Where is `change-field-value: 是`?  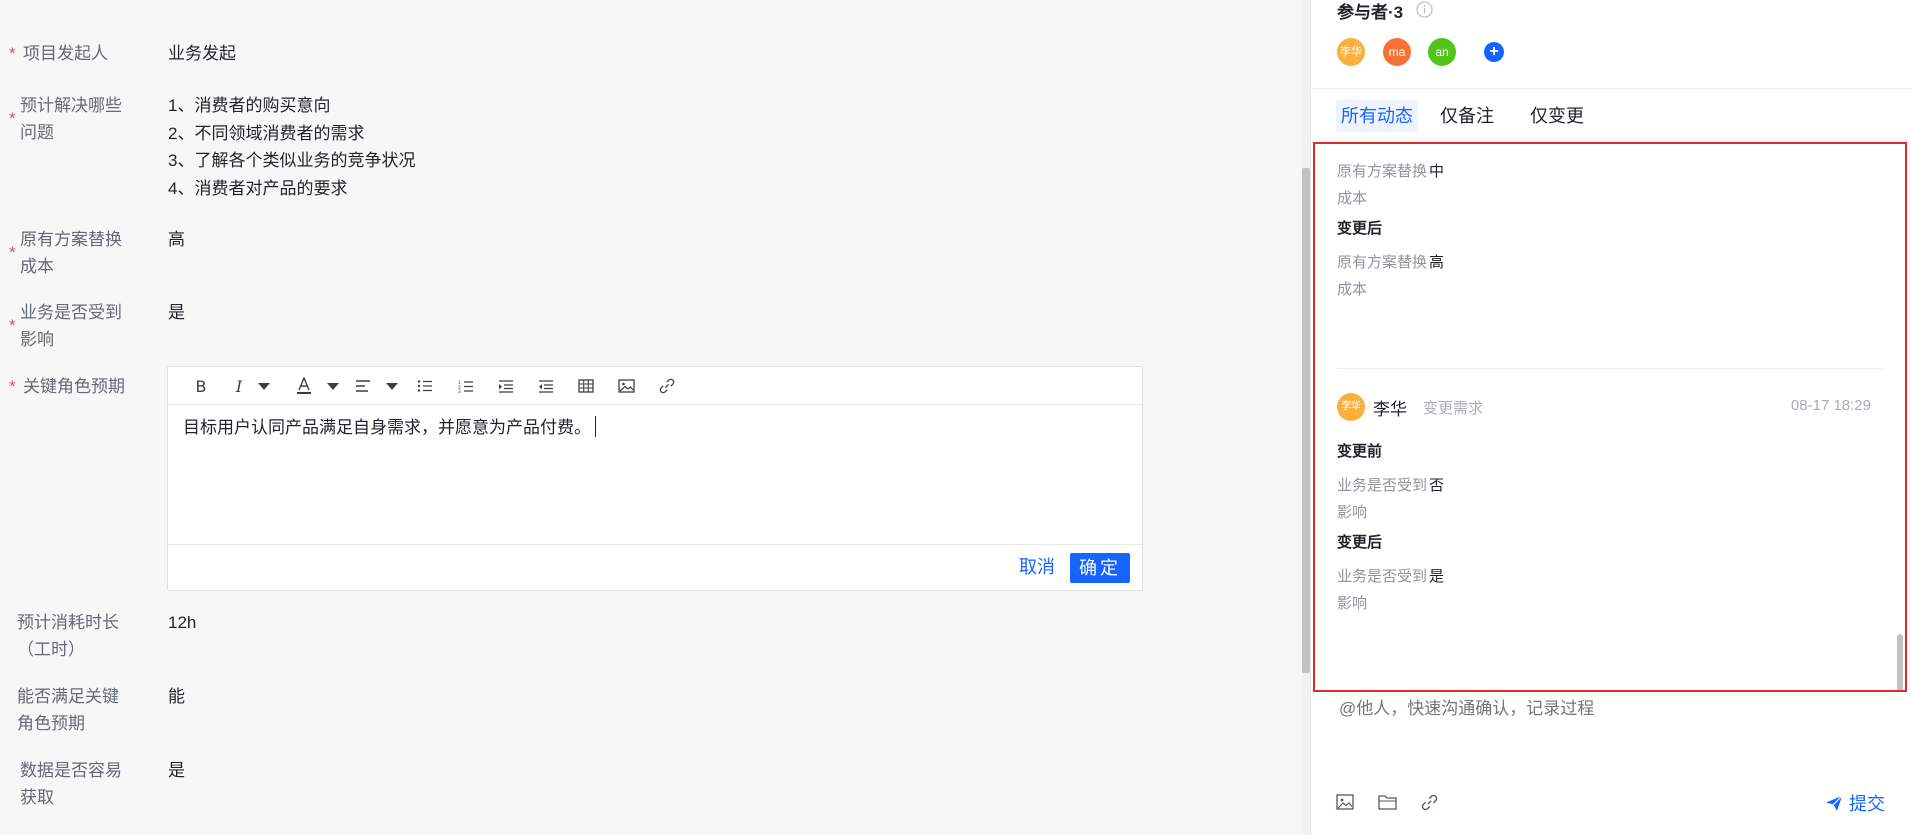 change-field-value: 是 is located at coordinates (1437, 576).